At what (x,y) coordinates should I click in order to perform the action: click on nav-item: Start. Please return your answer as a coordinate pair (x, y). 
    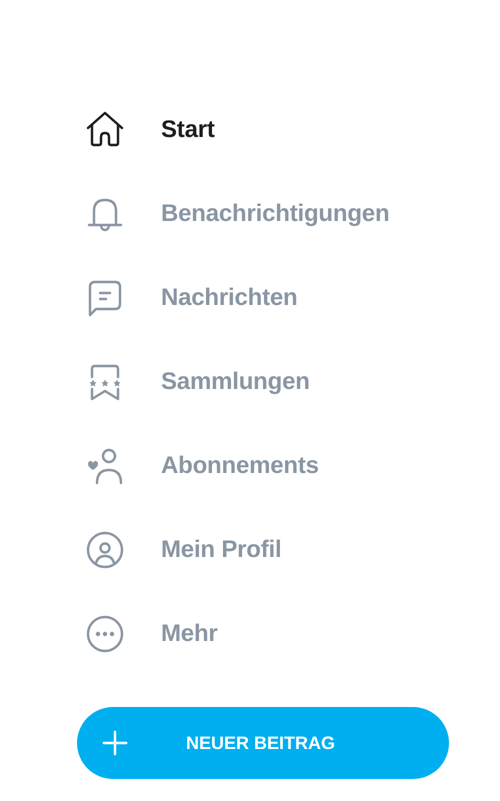
    Looking at the image, I should click on (146, 130).